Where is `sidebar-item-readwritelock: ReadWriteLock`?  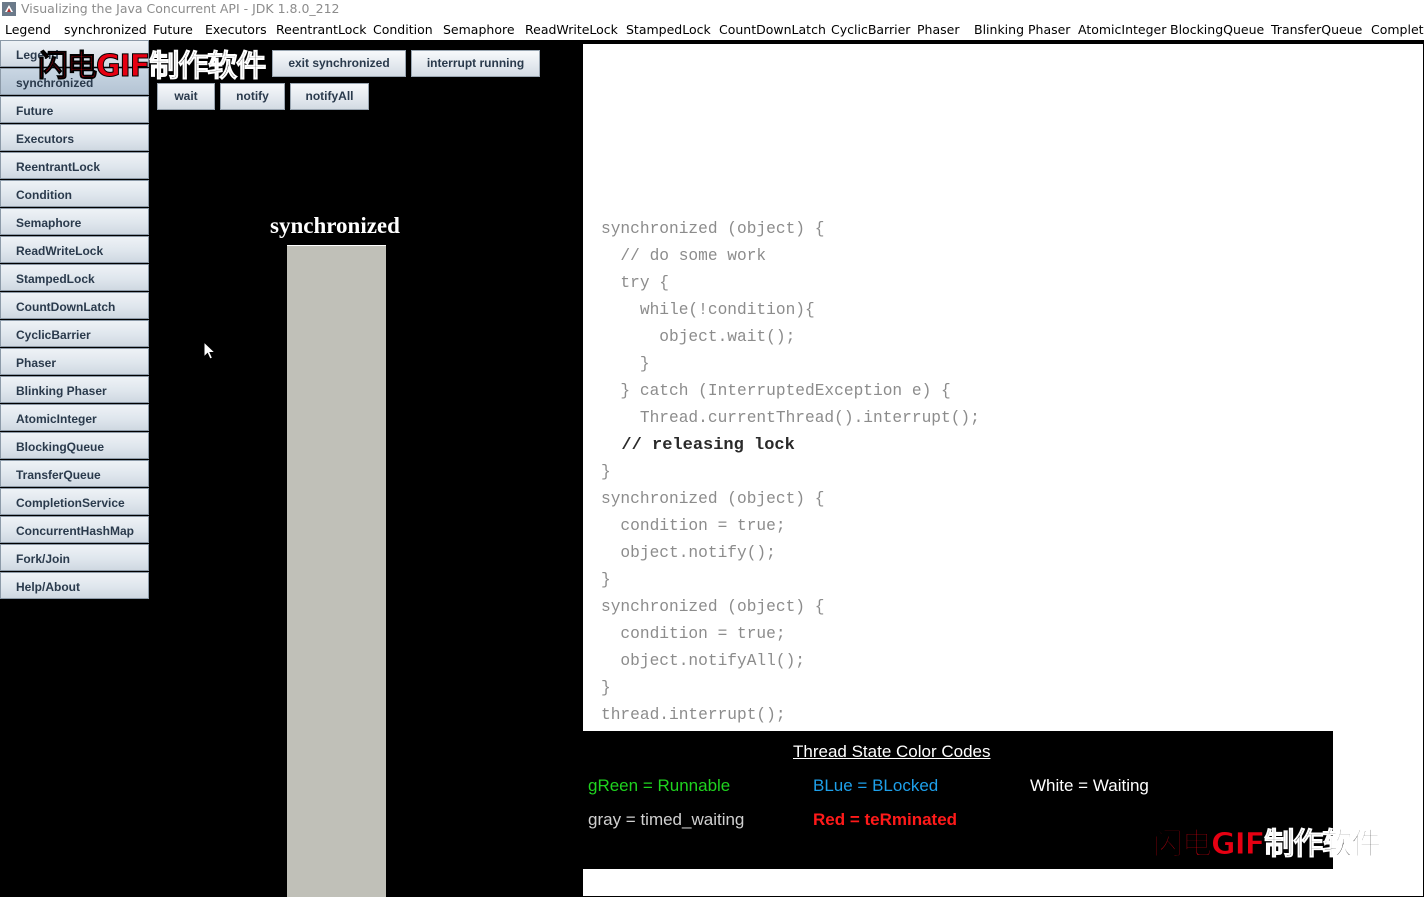 sidebar-item-readwritelock: ReadWriteLock is located at coordinates (74, 249).